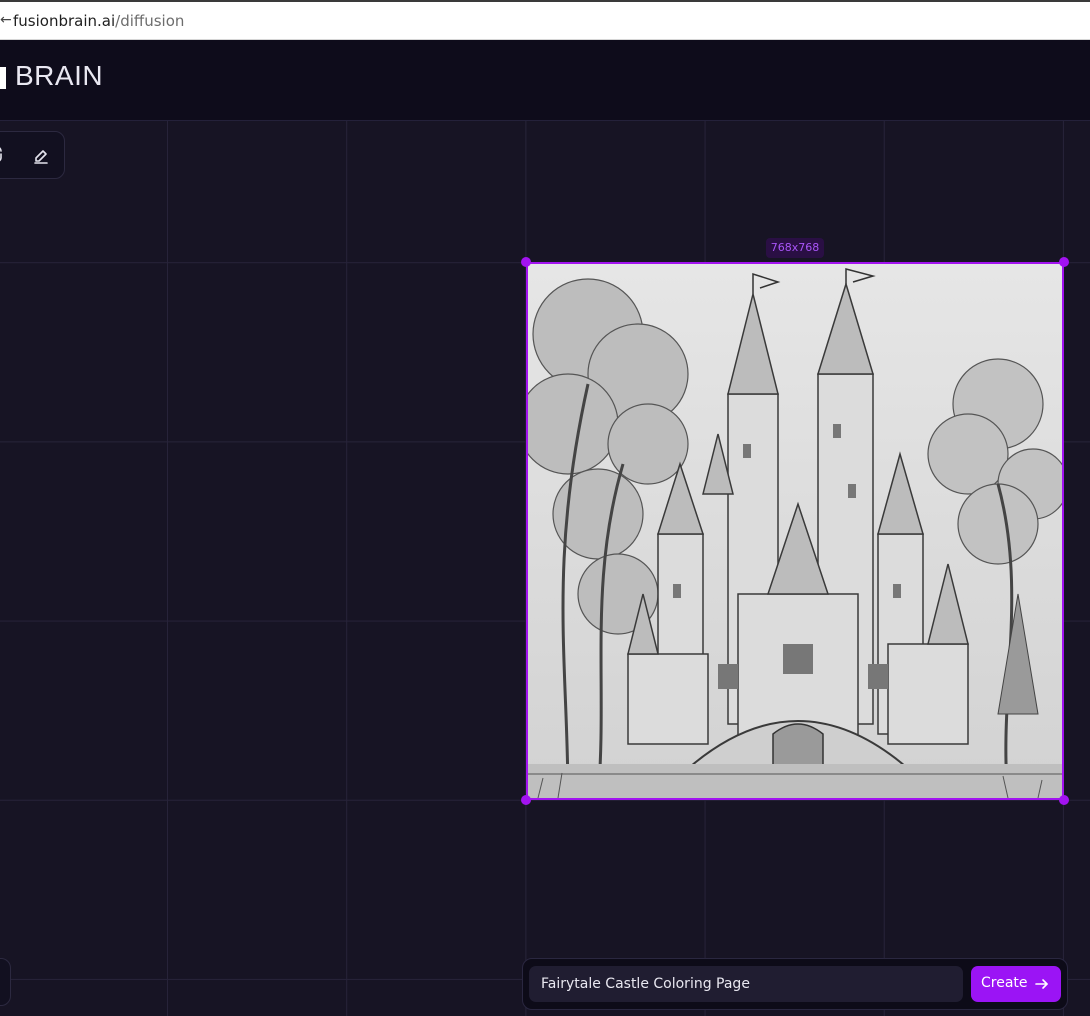 This screenshot has width=1090, height=1016. I want to click on prompt-bar: Fairytale Castle Coloring Page Create, so click(795, 984).